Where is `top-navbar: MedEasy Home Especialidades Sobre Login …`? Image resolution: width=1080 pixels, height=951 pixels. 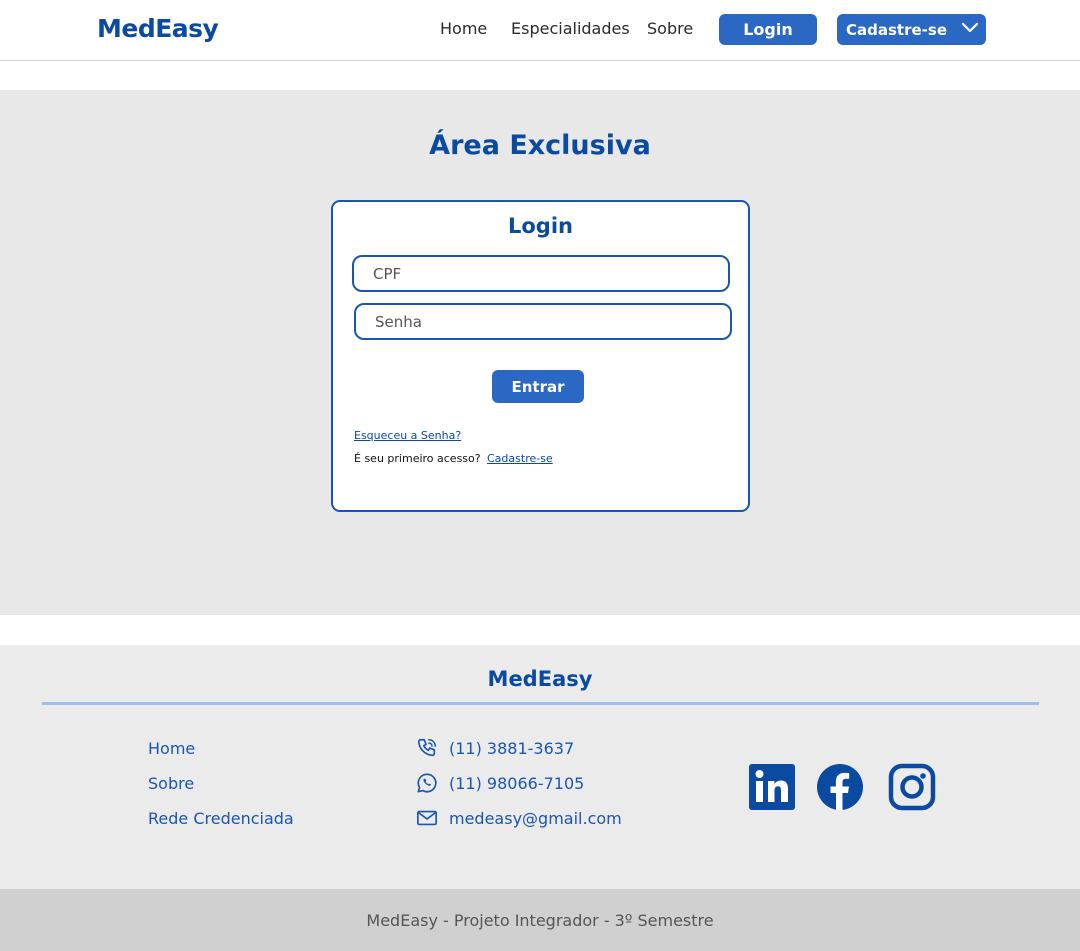
top-navbar: MedEasy Home Especialidades Sobre Login … is located at coordinates (540, 30).